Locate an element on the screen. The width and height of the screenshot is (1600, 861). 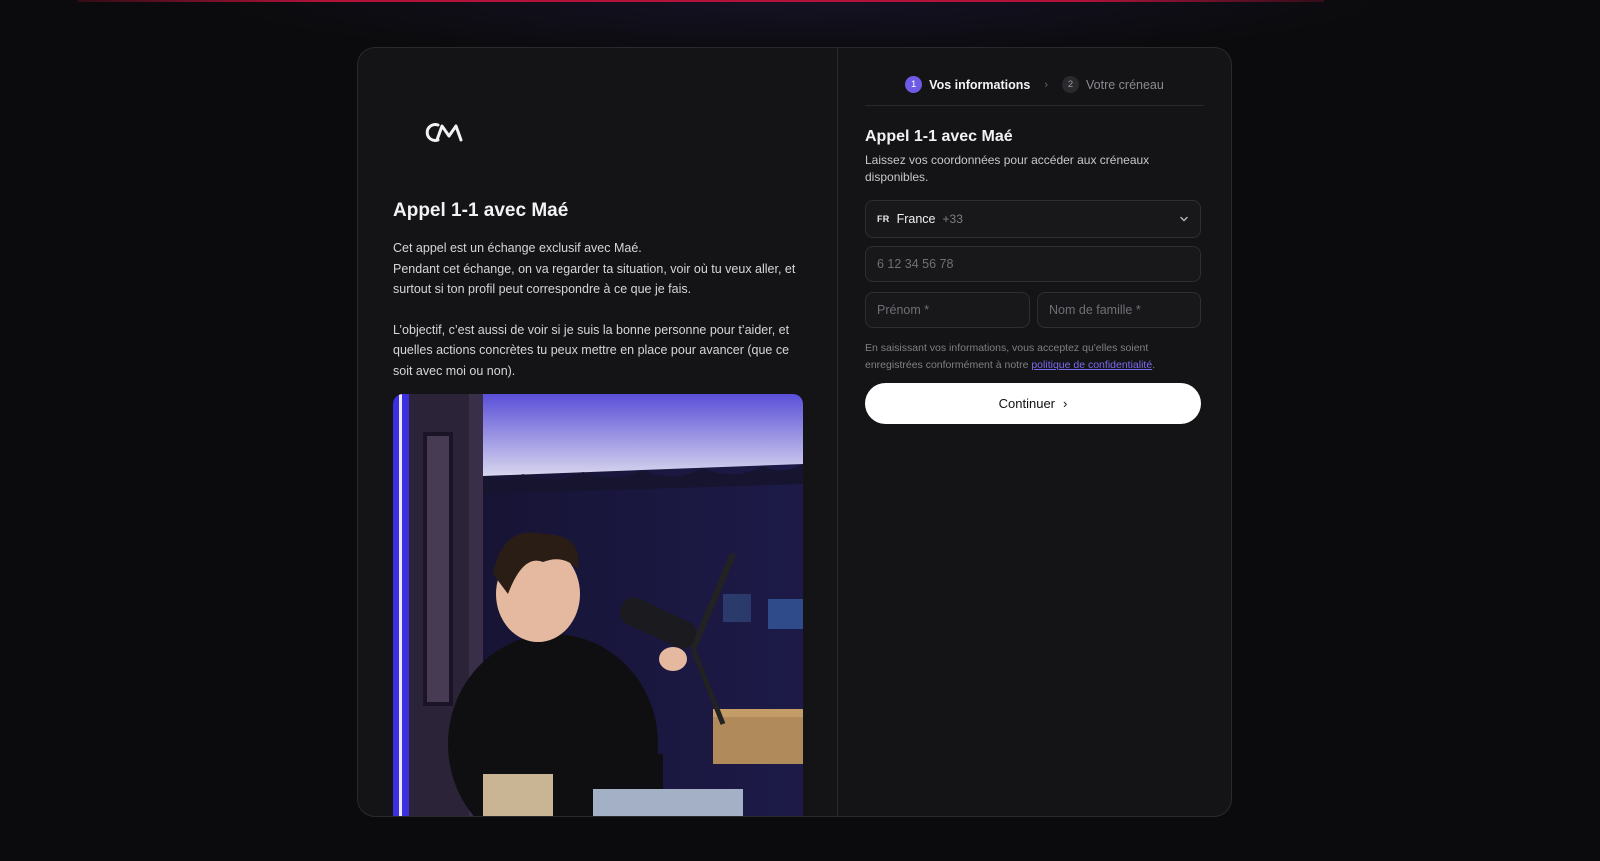
chevron-right-icon: › is located at coordinates (1065, 403).